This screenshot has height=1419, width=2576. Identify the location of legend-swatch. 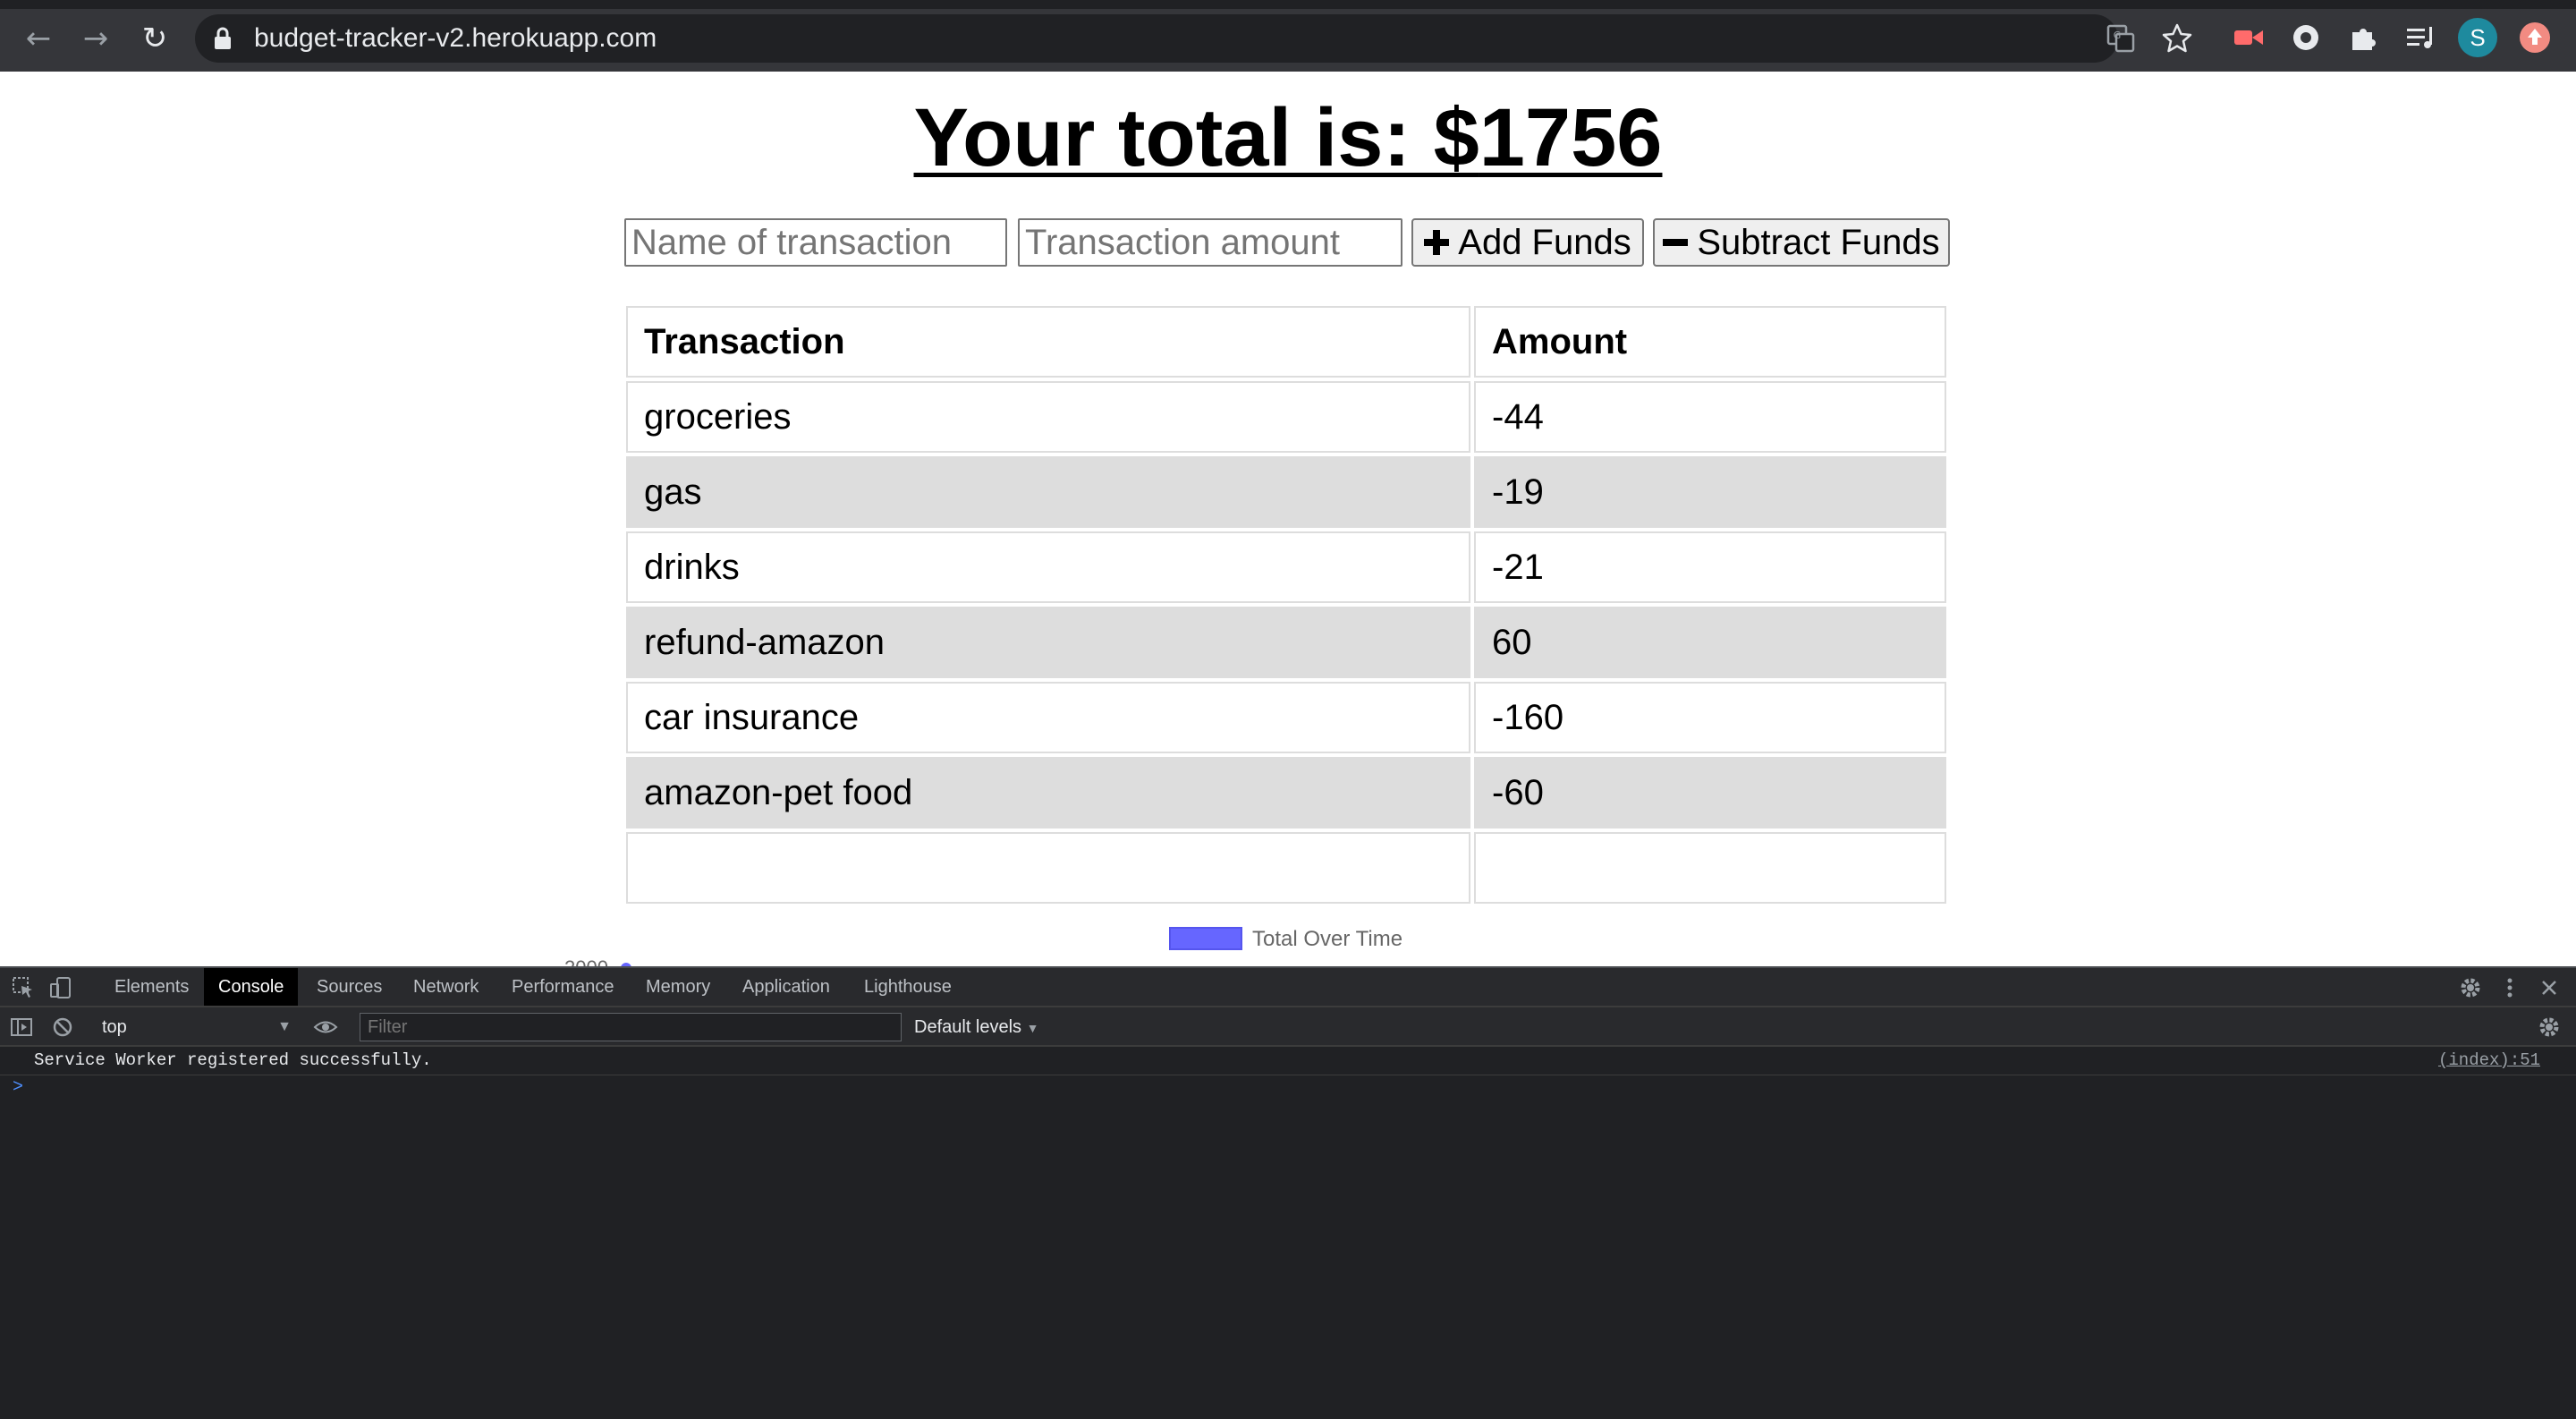
(1205, 938).